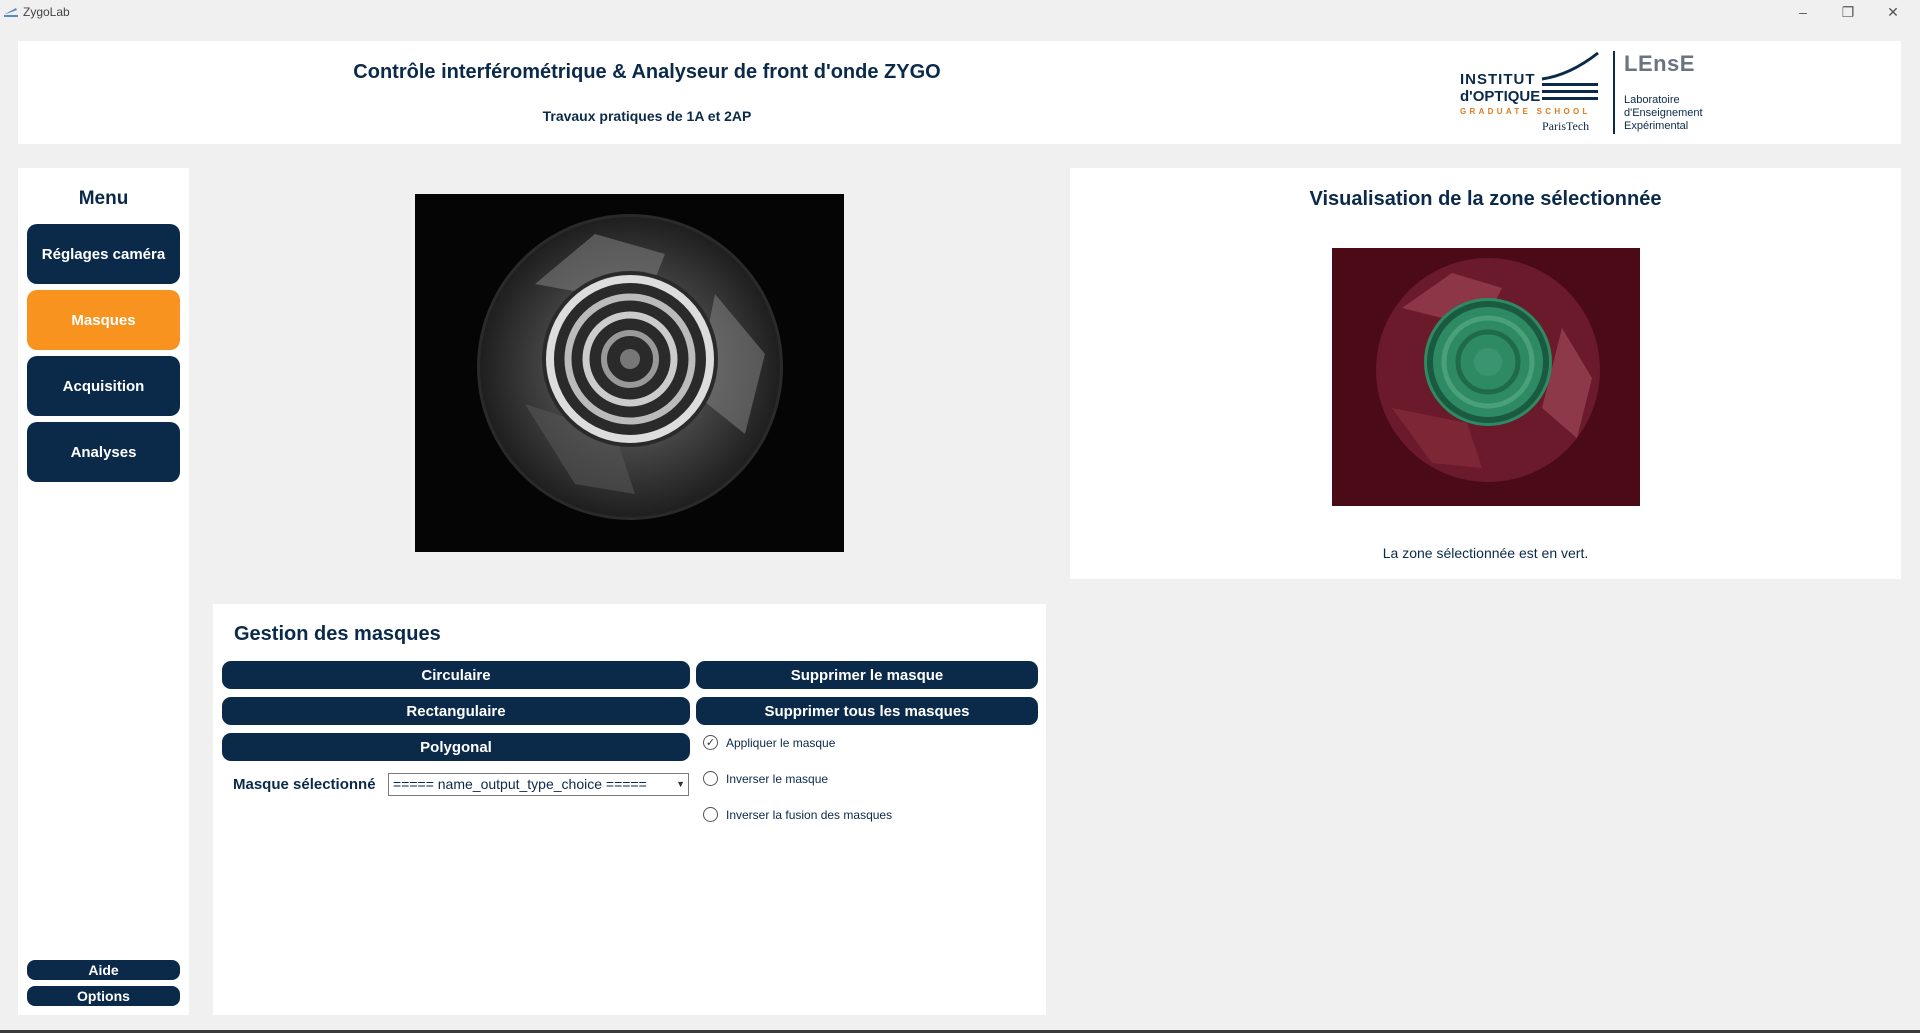 This screenshot has height=1033, width=1920. What do you see at coordinates (103, 254) in the screenshot?
I see `sidebar-item-camera-settings: Réglages caméra` at bounding box center [103, 254].